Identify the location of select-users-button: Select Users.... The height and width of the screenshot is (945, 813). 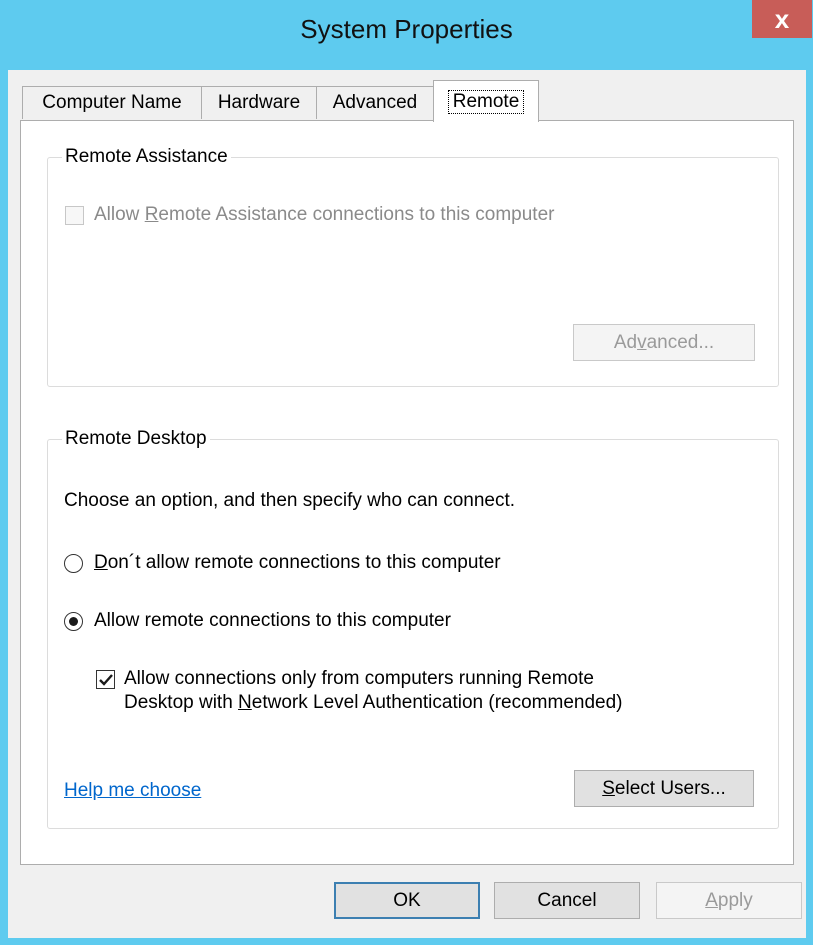
(664, 788).